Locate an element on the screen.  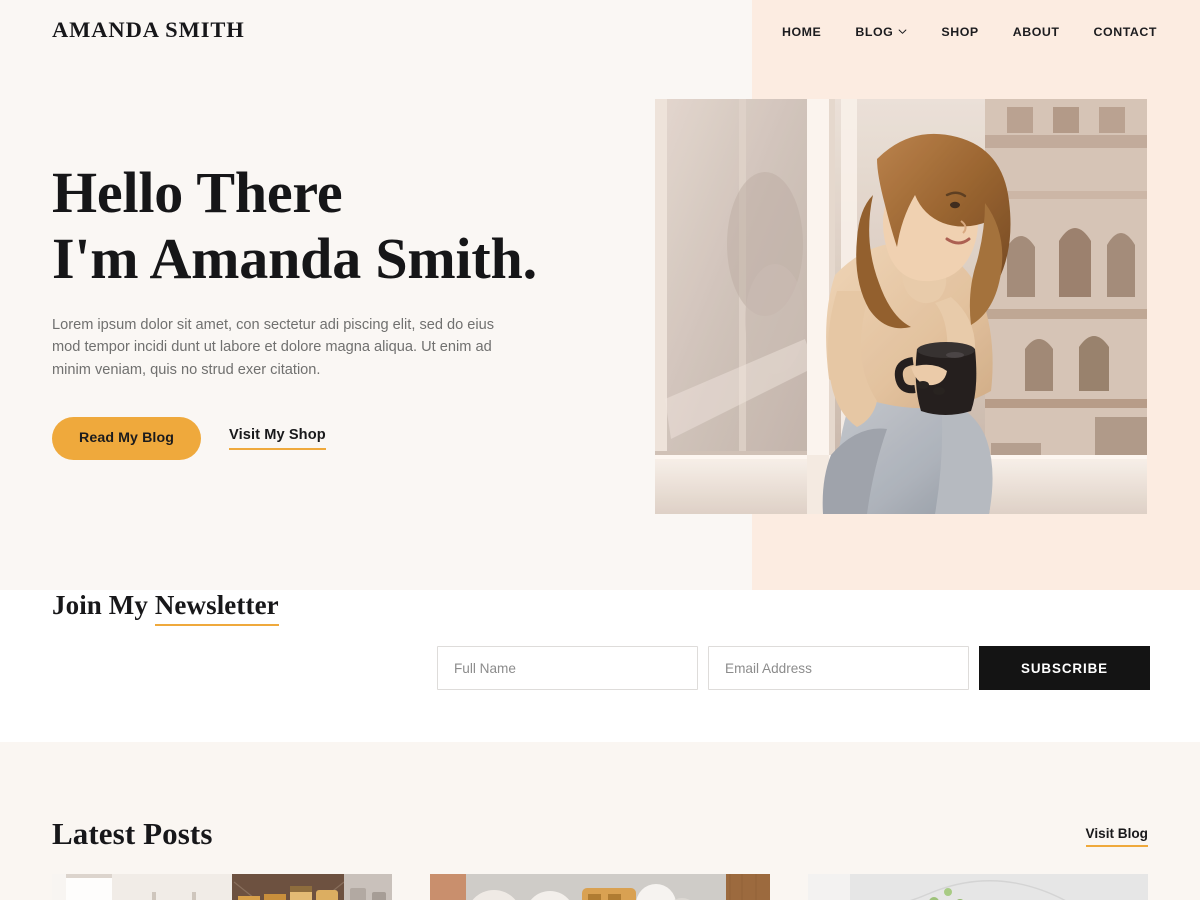
newsletter-title: Join My Newsletter is located at coordinates (165, 608).